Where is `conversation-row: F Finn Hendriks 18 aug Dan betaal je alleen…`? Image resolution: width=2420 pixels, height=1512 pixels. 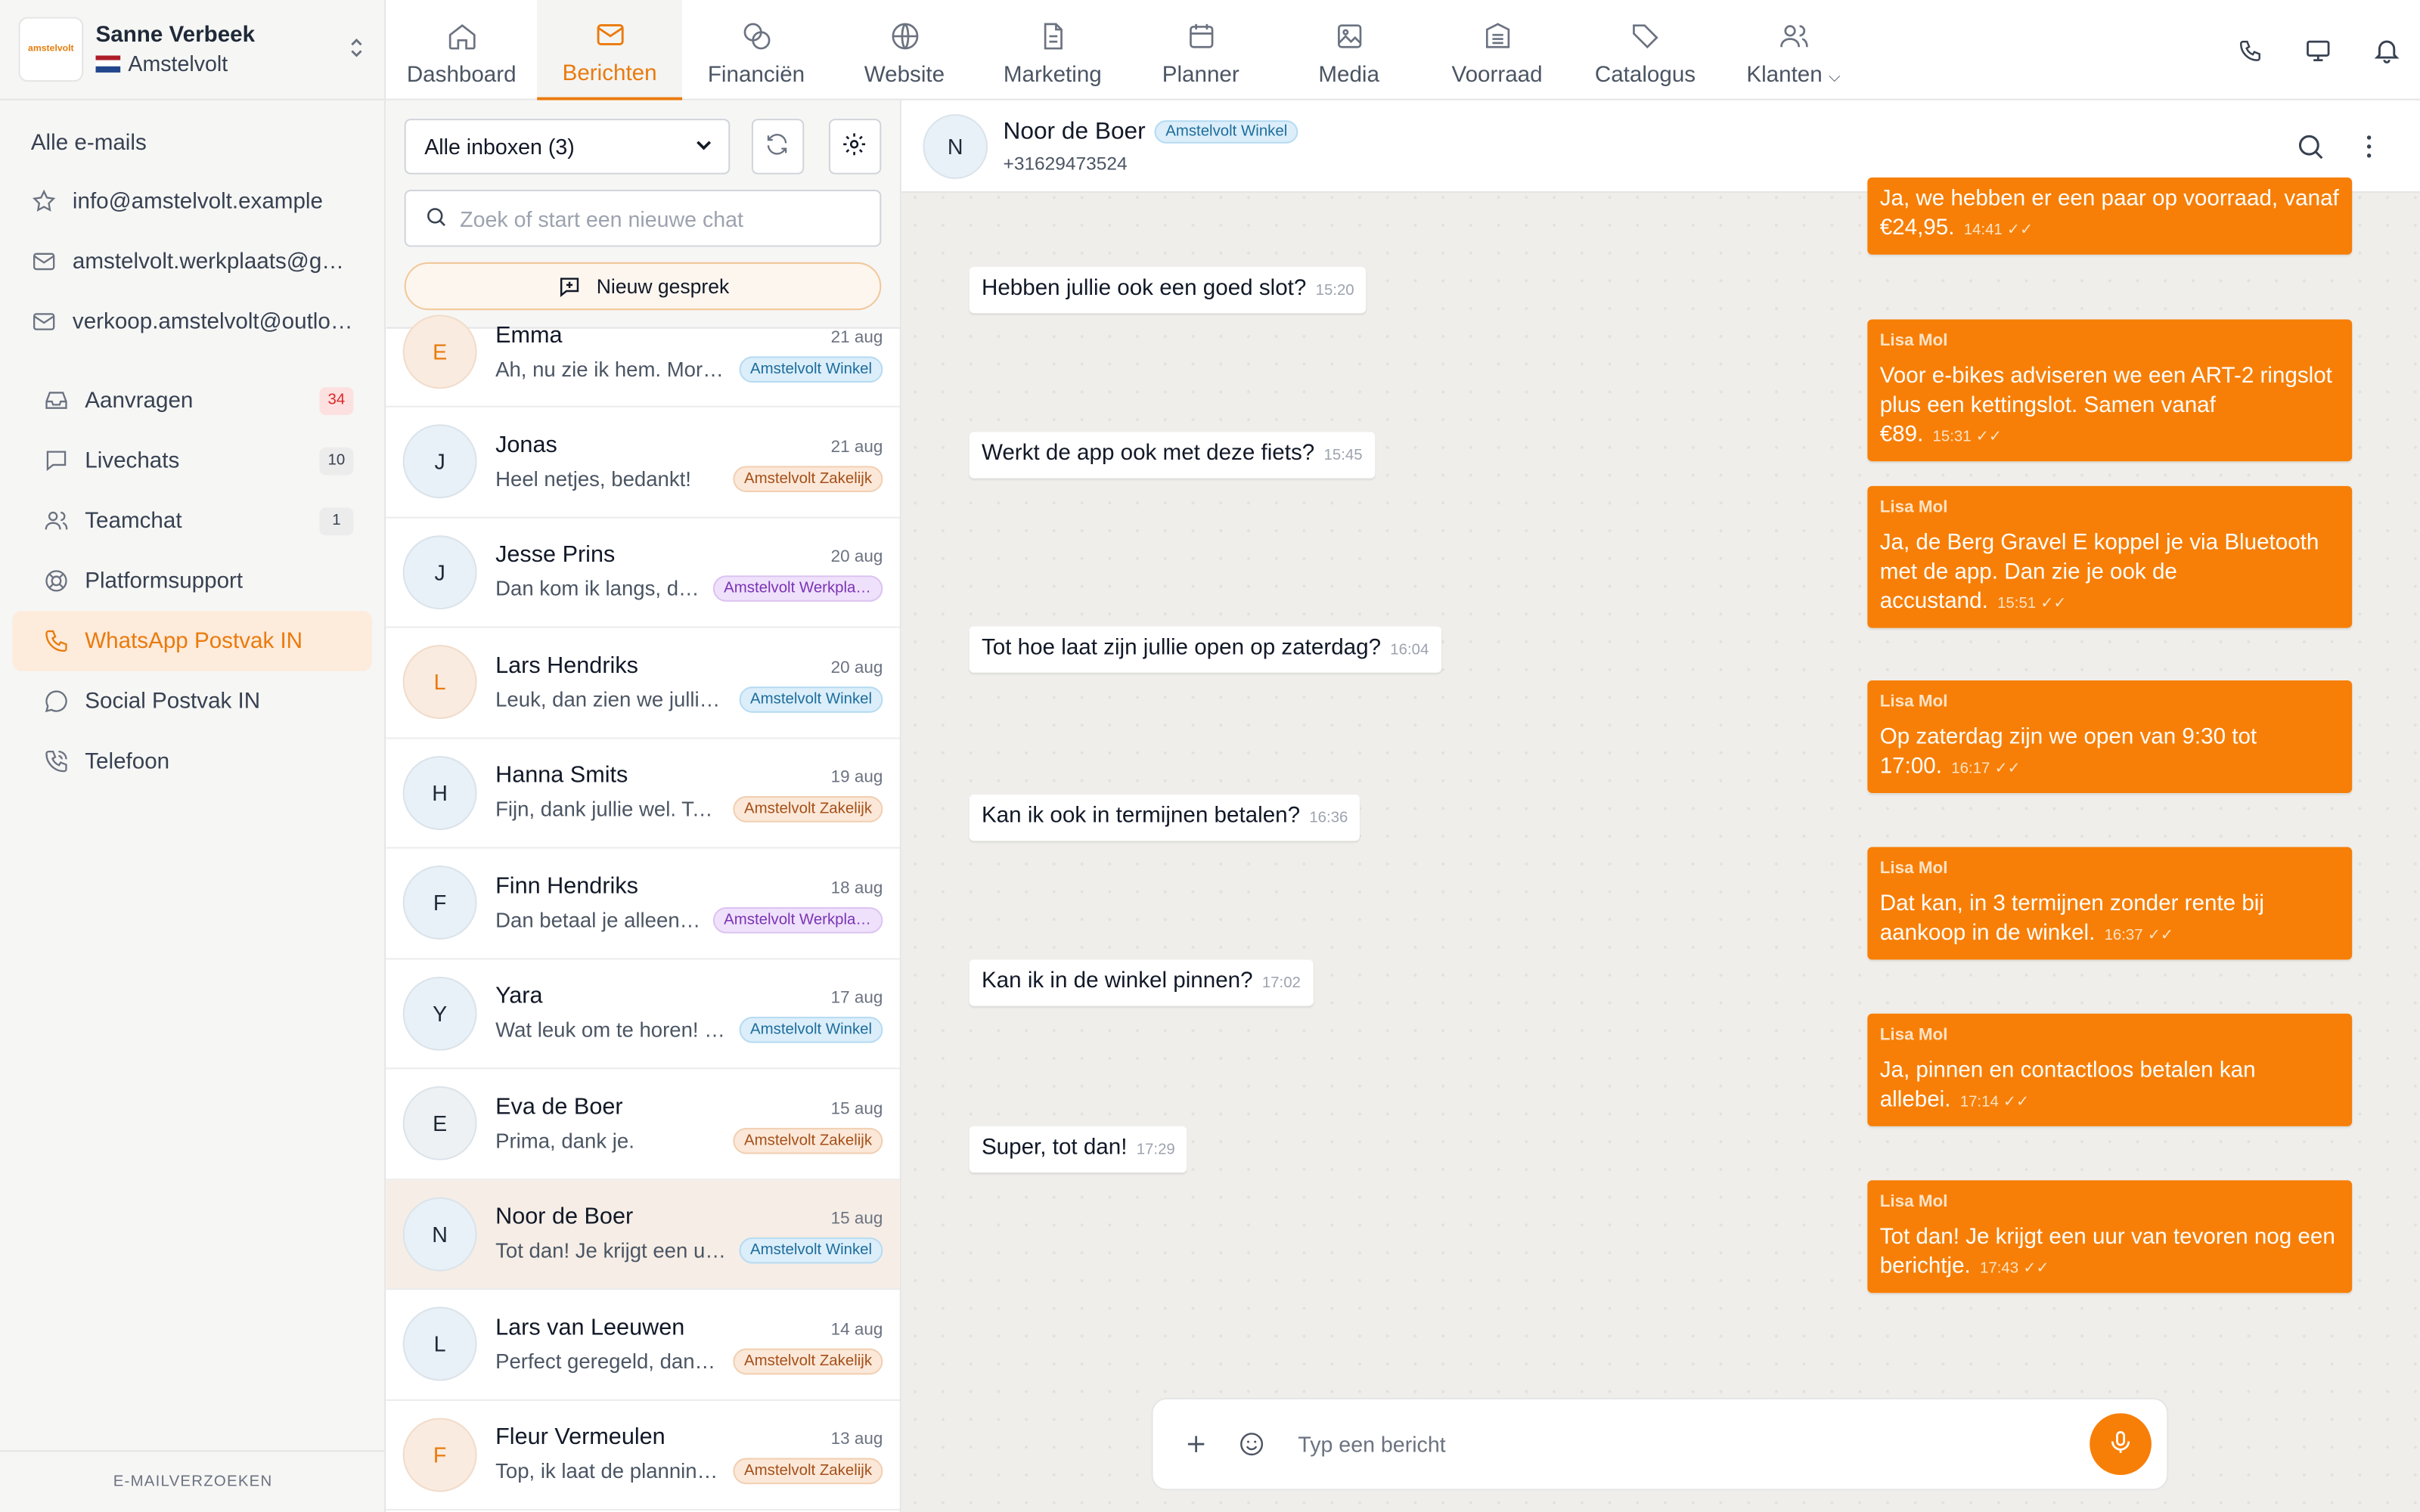
conversation-row: F Finn Hendriks 18 aug Dan betaal je alleen… is located at coordinates (643, 903).